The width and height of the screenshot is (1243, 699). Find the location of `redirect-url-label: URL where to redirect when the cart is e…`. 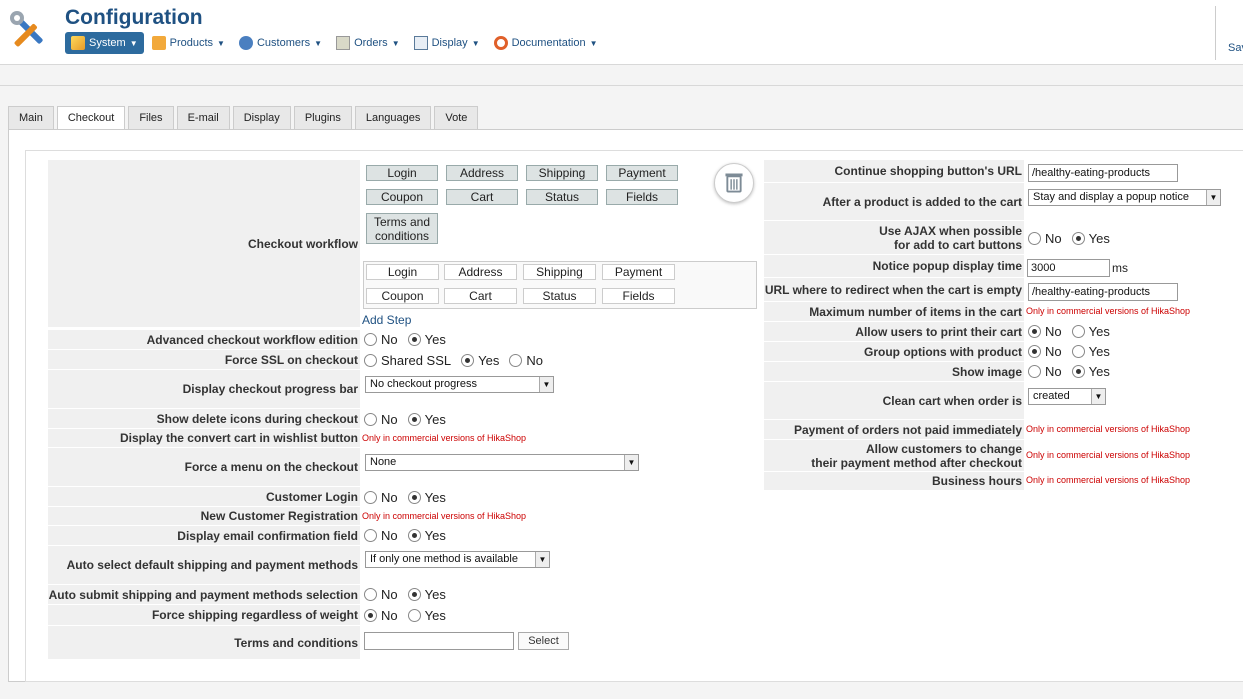

redirect-url-label: URL where to redirect when the cart is e… is located at coordinates (894, 289).